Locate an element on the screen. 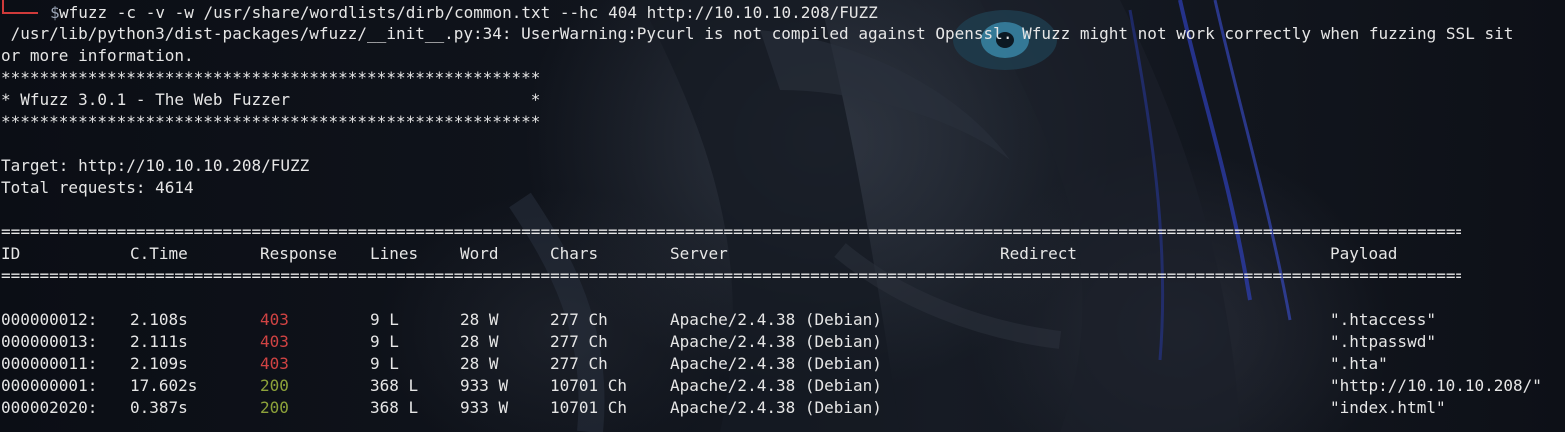 The image size is (1565, 432). total-requests-line: Total requests: 4614 is located at coordinates (97, 187).